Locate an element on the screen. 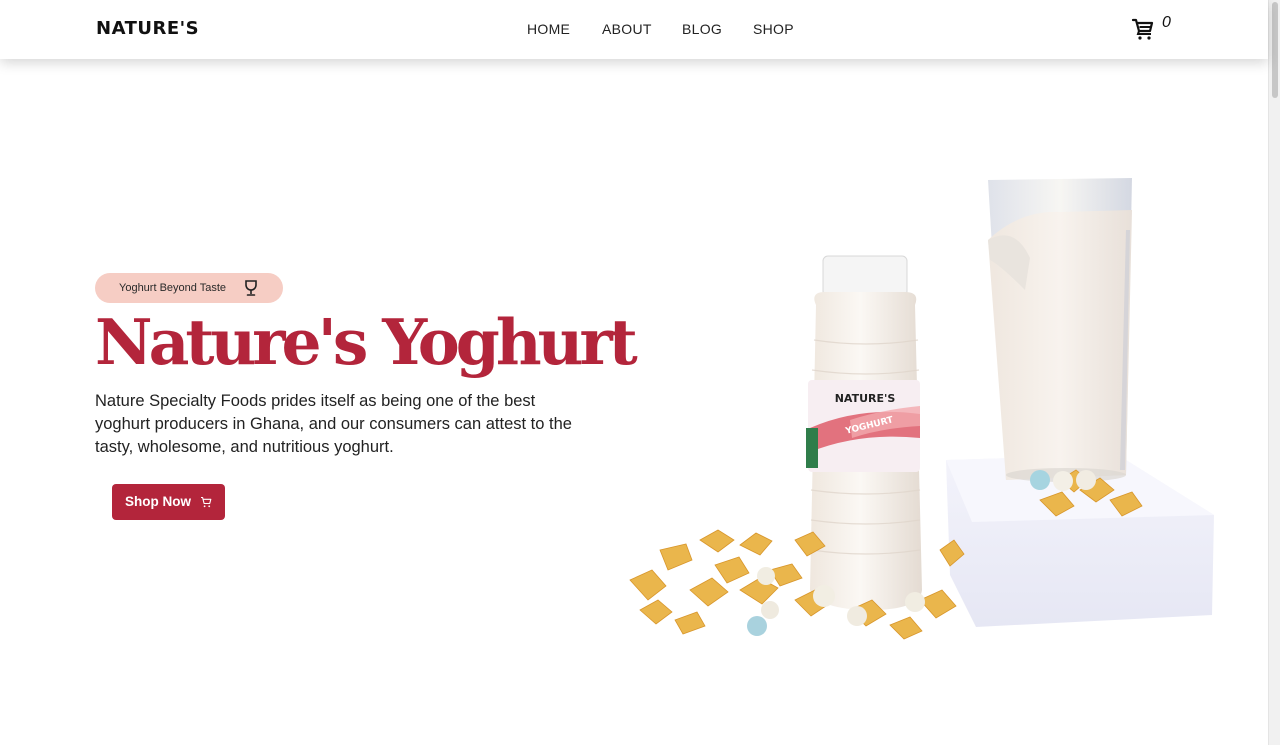 The image size is (1280, 745). shop-now-button: Shop Now is located at coordinates (168, 502).